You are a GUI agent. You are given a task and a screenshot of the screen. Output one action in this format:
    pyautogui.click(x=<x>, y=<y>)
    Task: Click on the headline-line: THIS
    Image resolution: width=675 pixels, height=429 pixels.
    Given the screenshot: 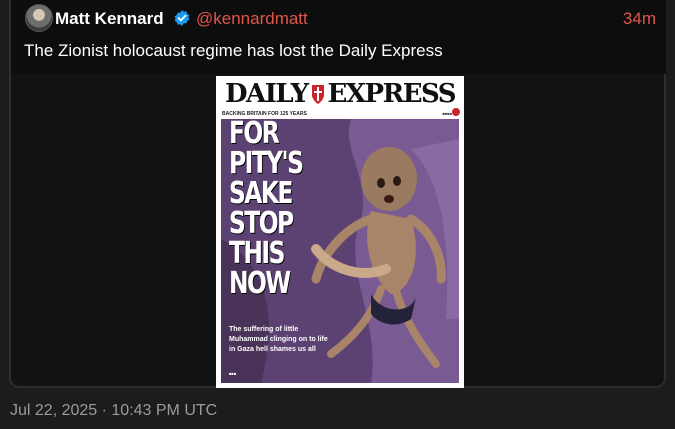 What is the action you would take?
    pyautogui.click(x=257, y=253)
    